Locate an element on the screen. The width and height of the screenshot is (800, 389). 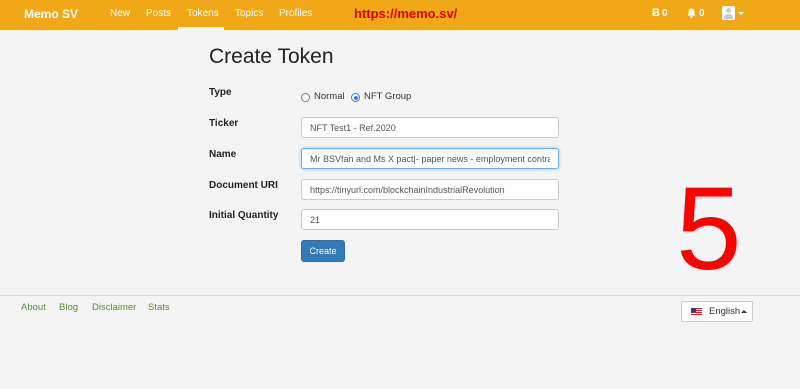
nav-link-tokens: Tokens is located at coordinates (203, 13).